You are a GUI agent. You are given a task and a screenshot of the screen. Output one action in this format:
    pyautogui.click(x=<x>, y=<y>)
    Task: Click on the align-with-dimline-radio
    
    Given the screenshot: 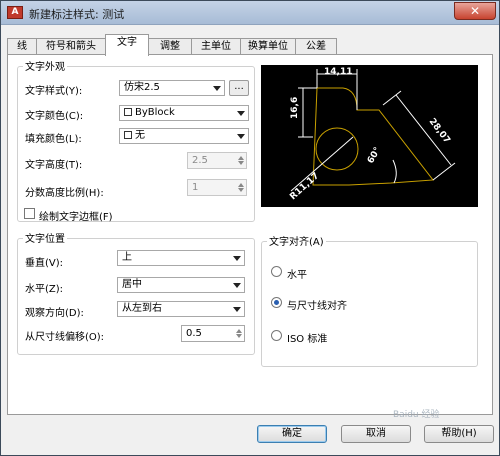 What is the action you would take?
    pyautogui.click(x=276, y=302)
    